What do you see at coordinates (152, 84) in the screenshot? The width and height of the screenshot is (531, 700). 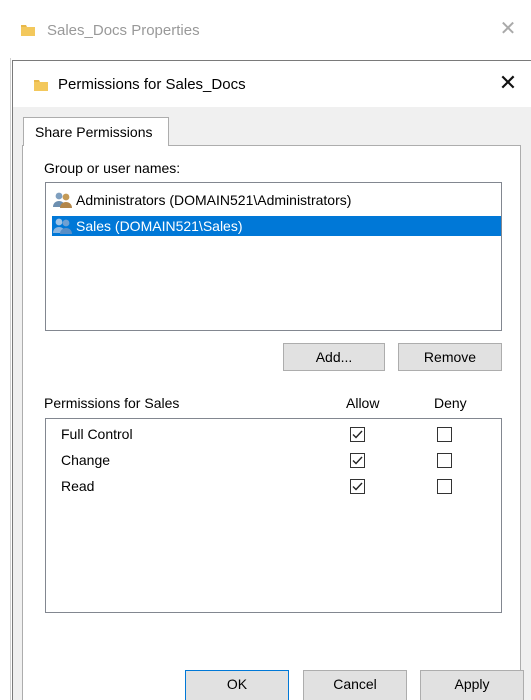 I see `dialog-title: Permissions for Sales_Docs` at bounding box center [152, 84].